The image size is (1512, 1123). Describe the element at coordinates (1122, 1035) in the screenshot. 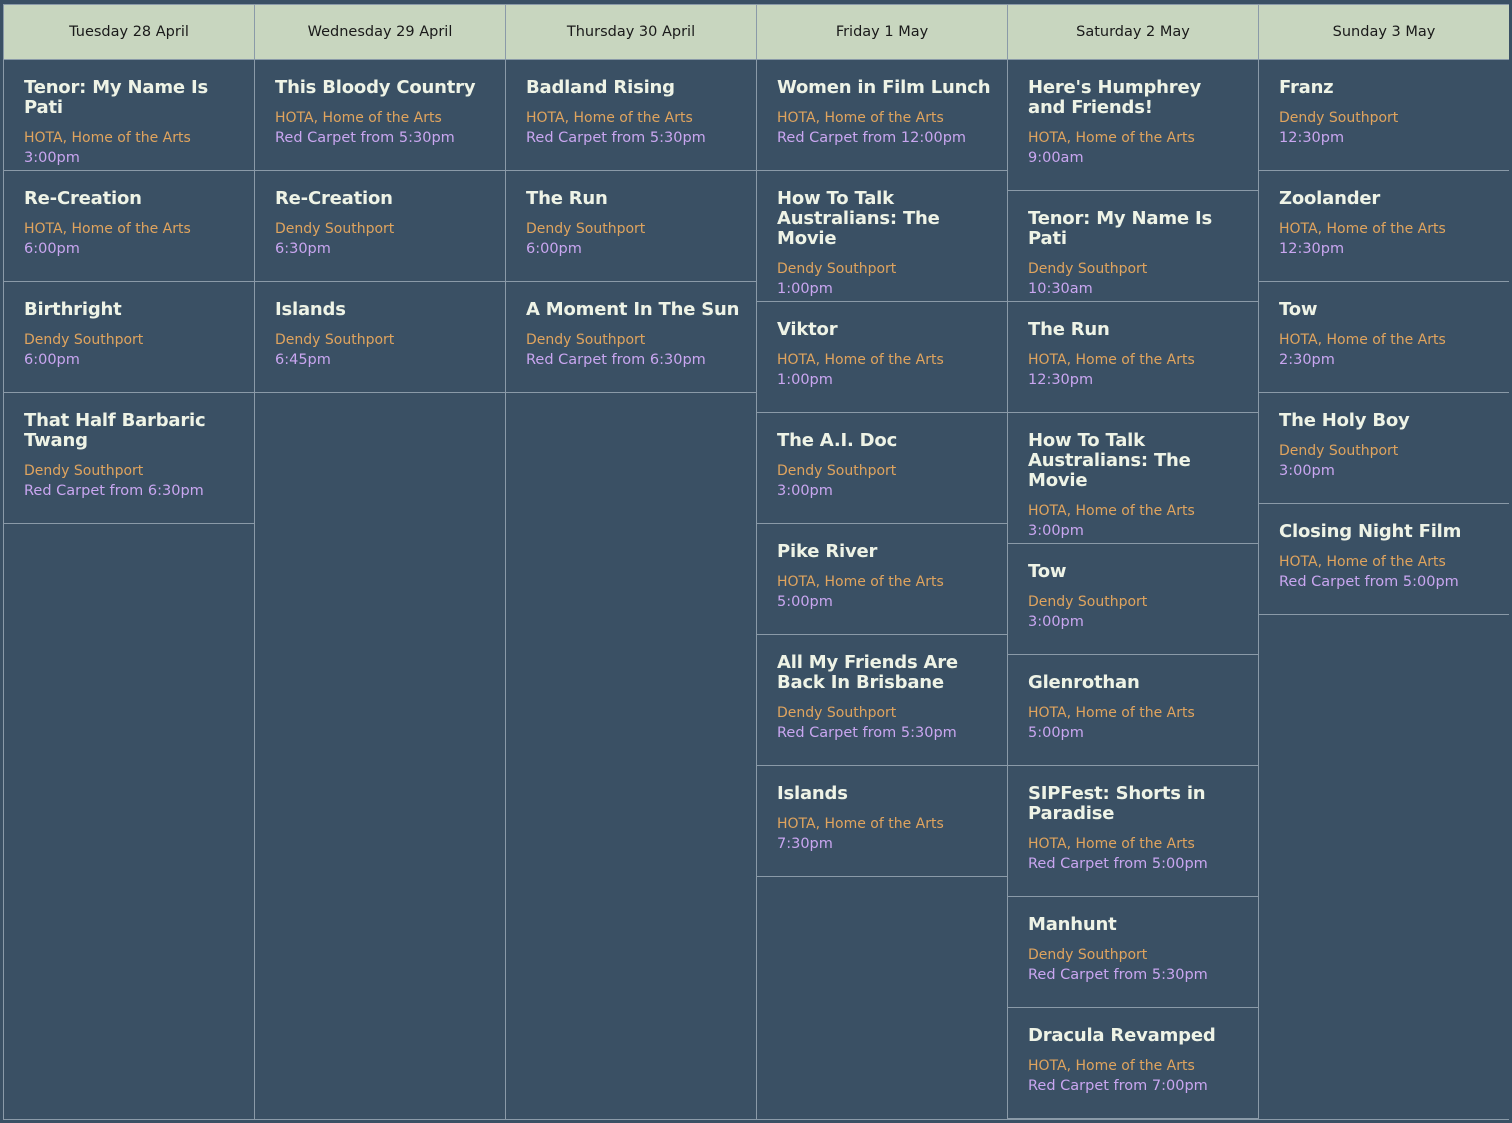

I see `event-title: Dracula Revamped` at that location.